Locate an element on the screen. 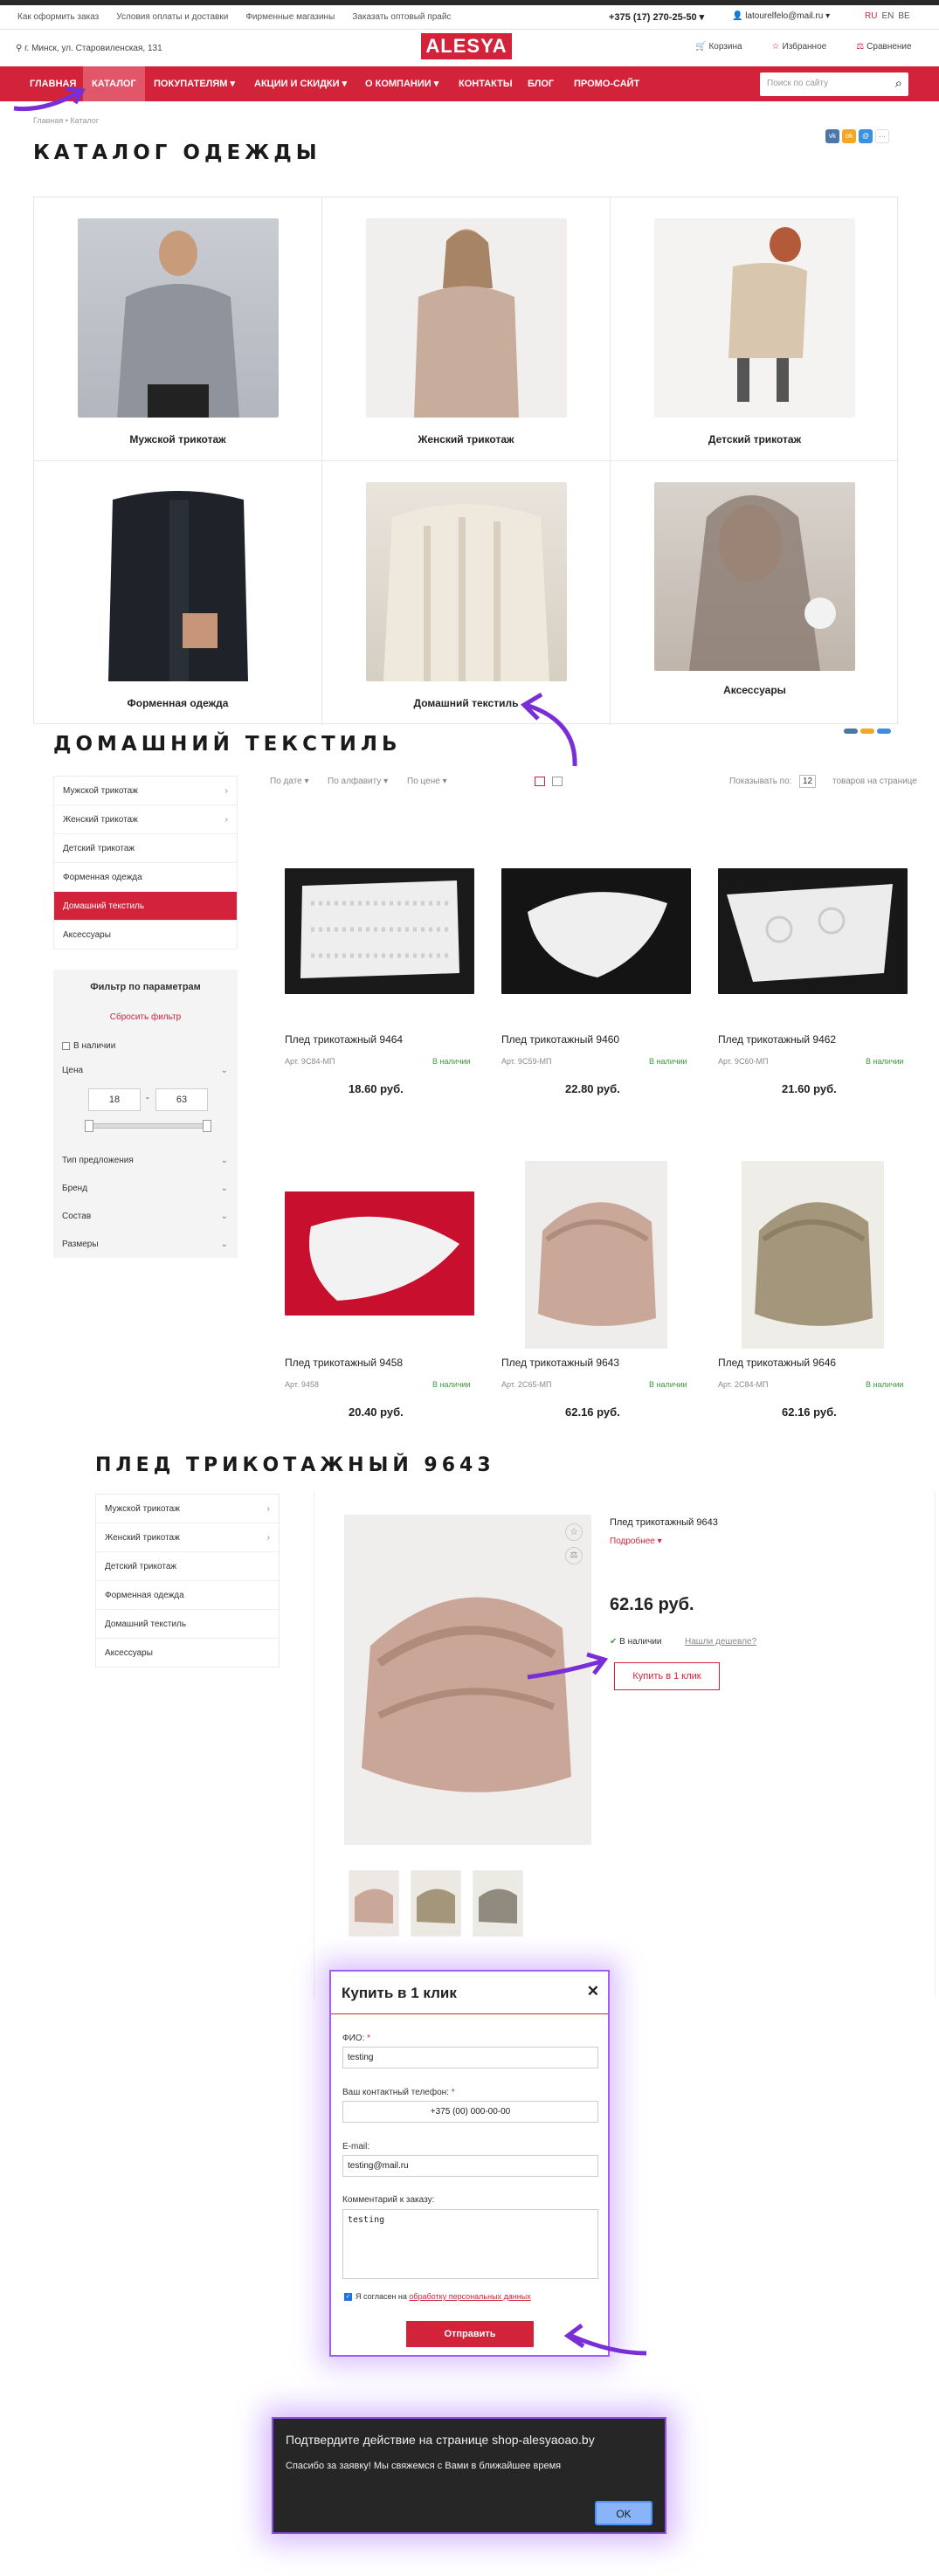  link-payment-delivery: Условия оплаты и доставки is located at coordinates (172, 17).